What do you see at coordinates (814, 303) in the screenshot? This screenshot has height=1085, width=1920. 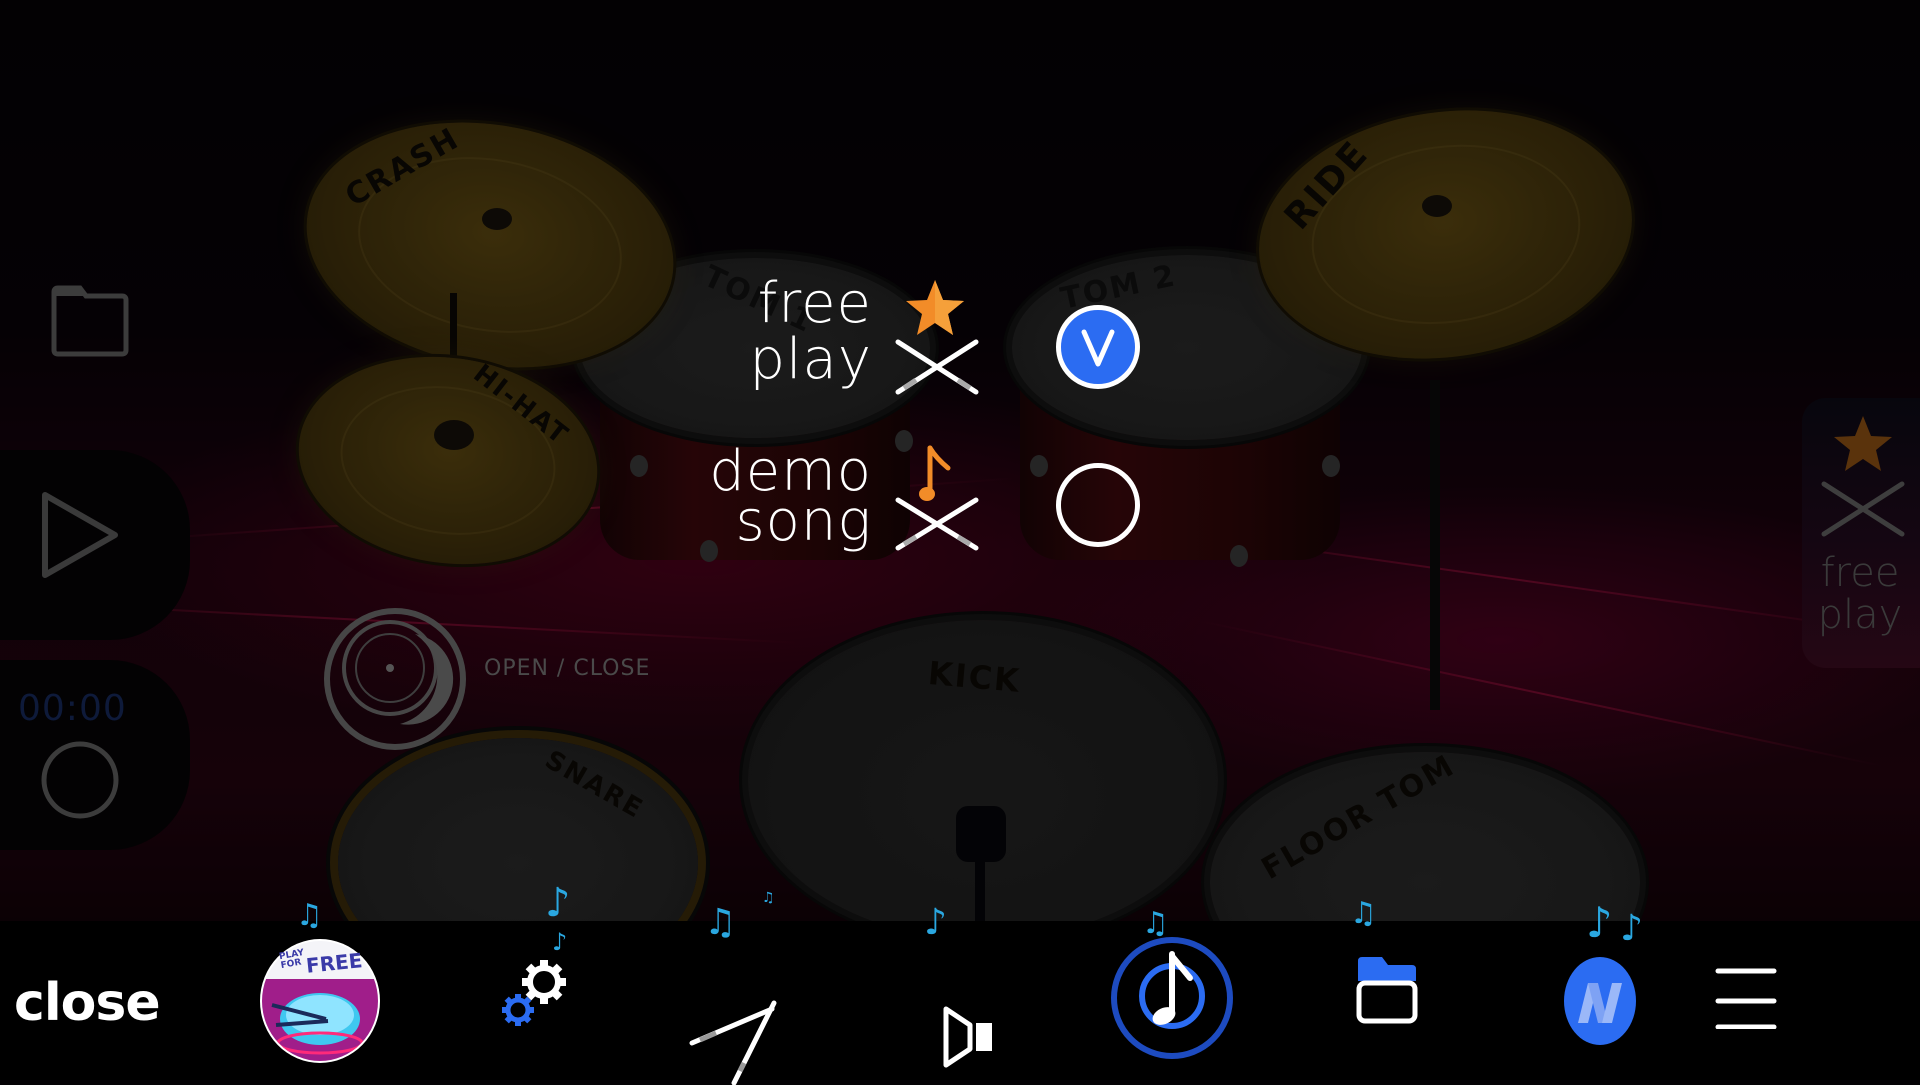 I see `free-play-line1: free` at bounding box center [814, 303].